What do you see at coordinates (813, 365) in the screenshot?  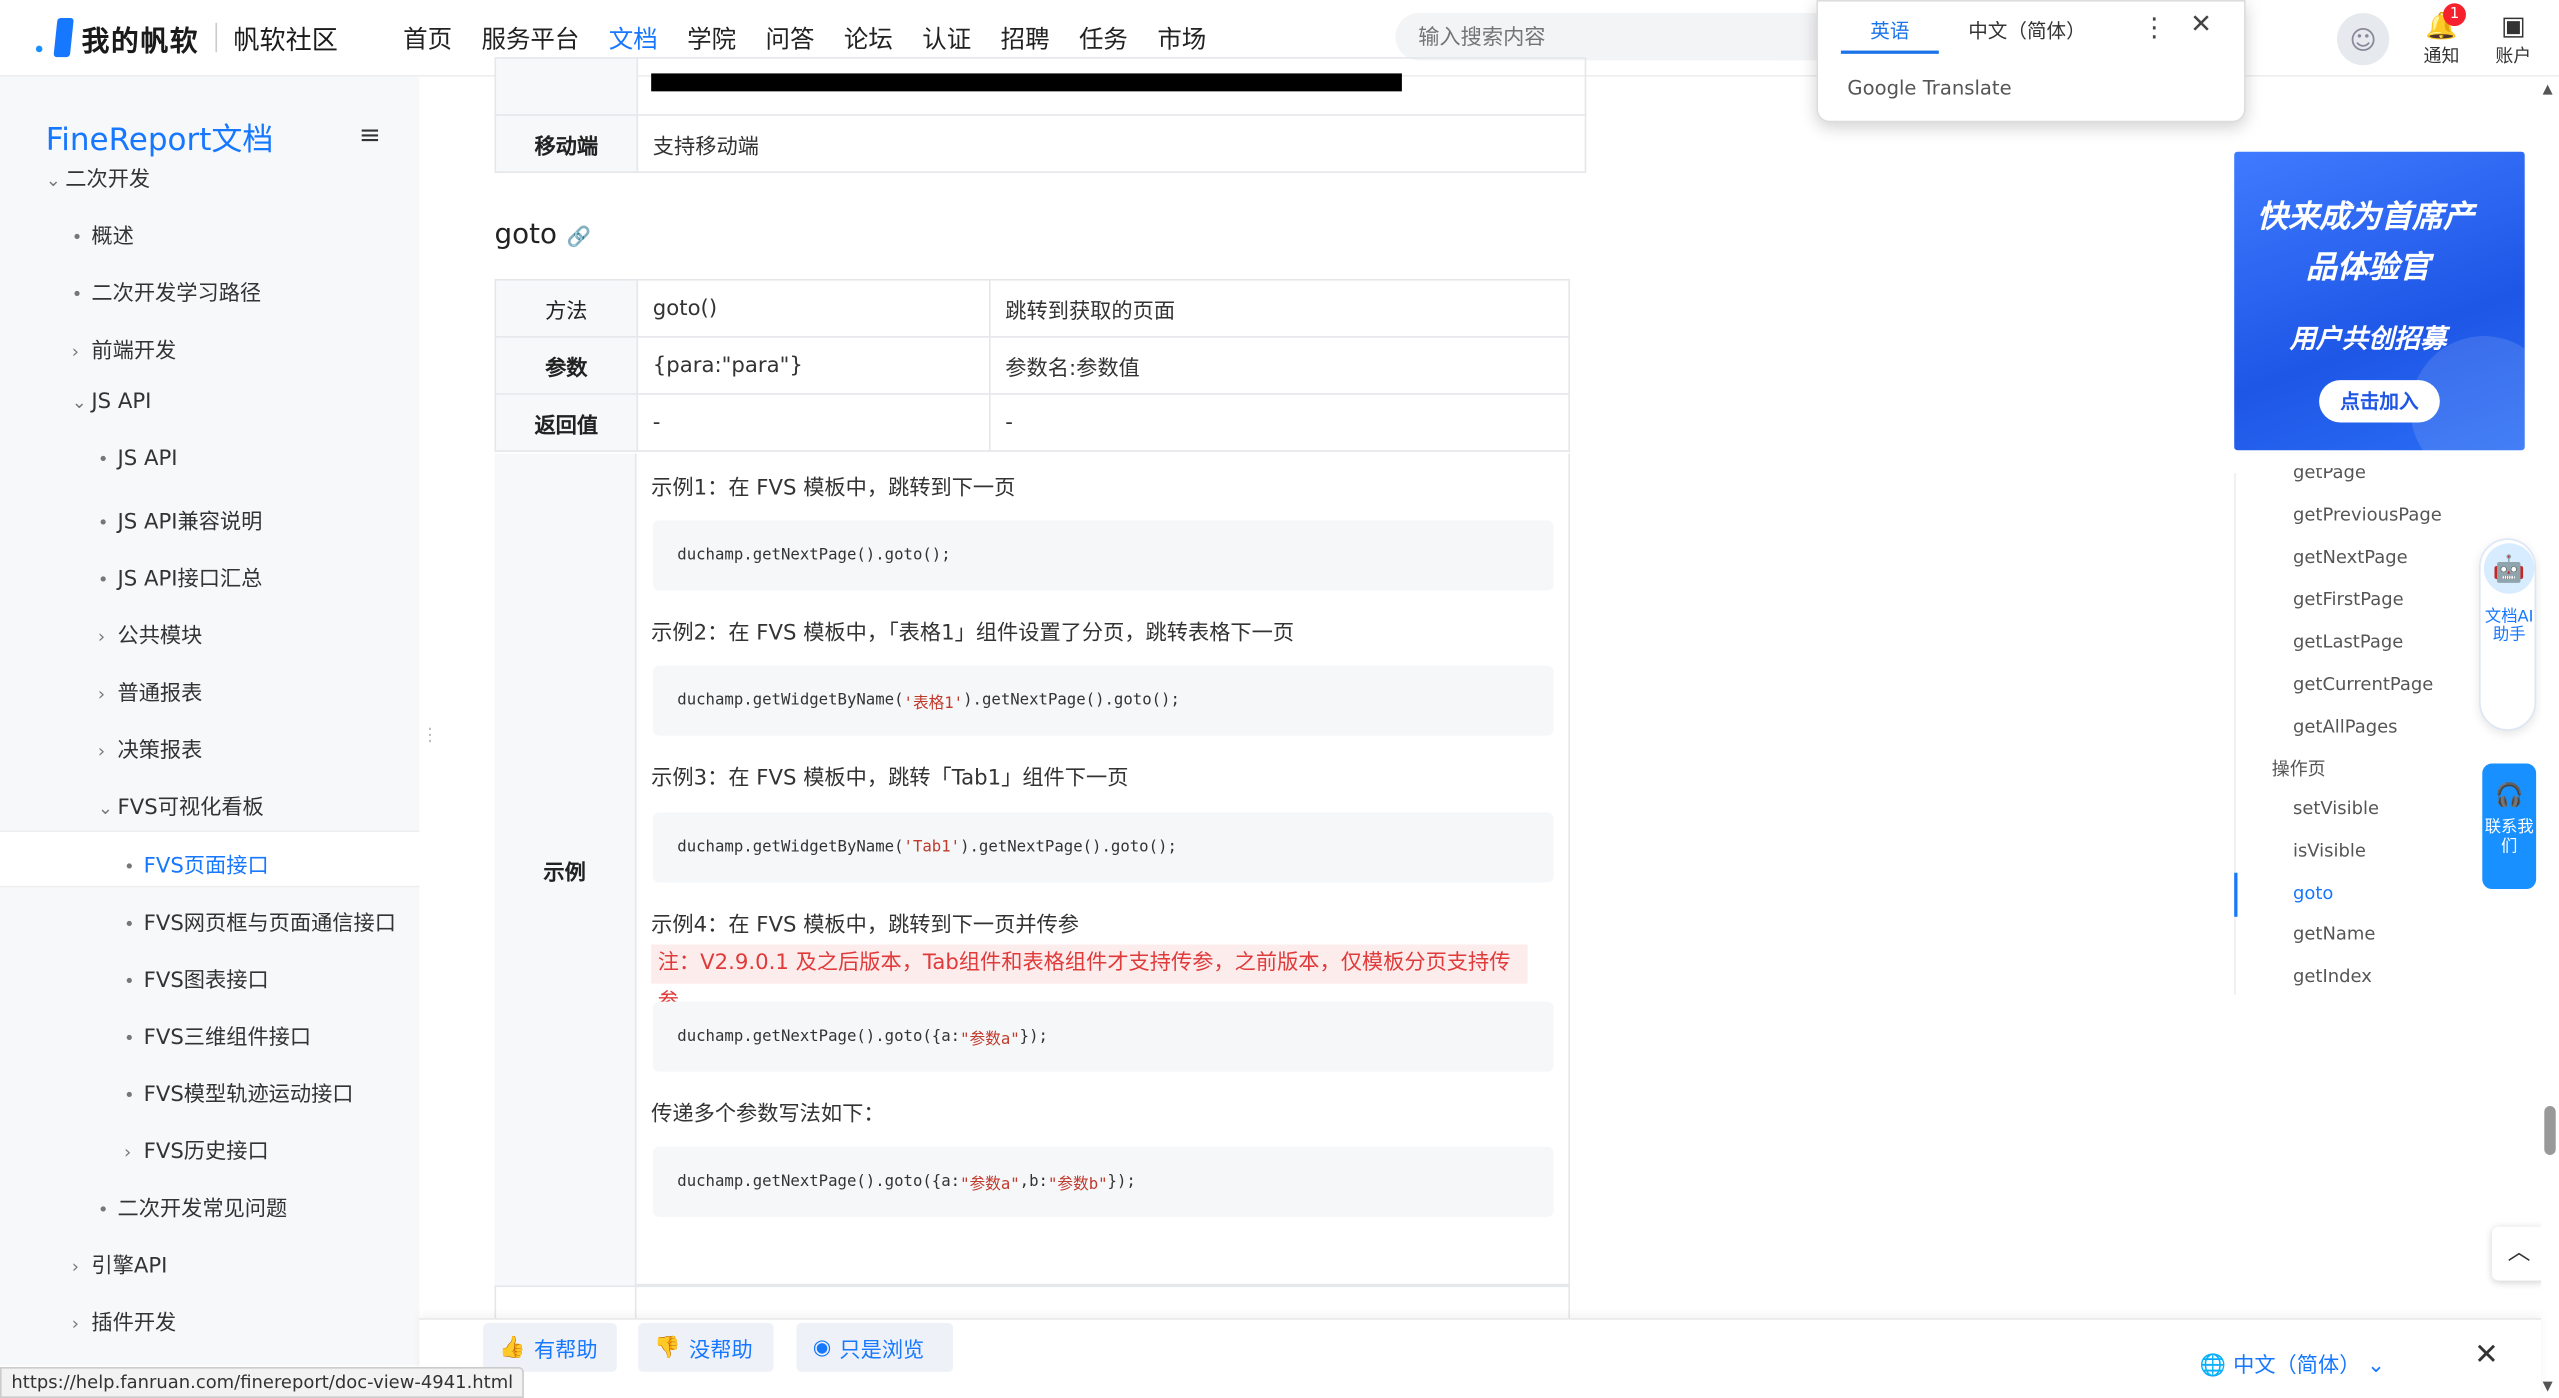 I see `param-value: {para:"para"}` at bounding box center [813, 365].